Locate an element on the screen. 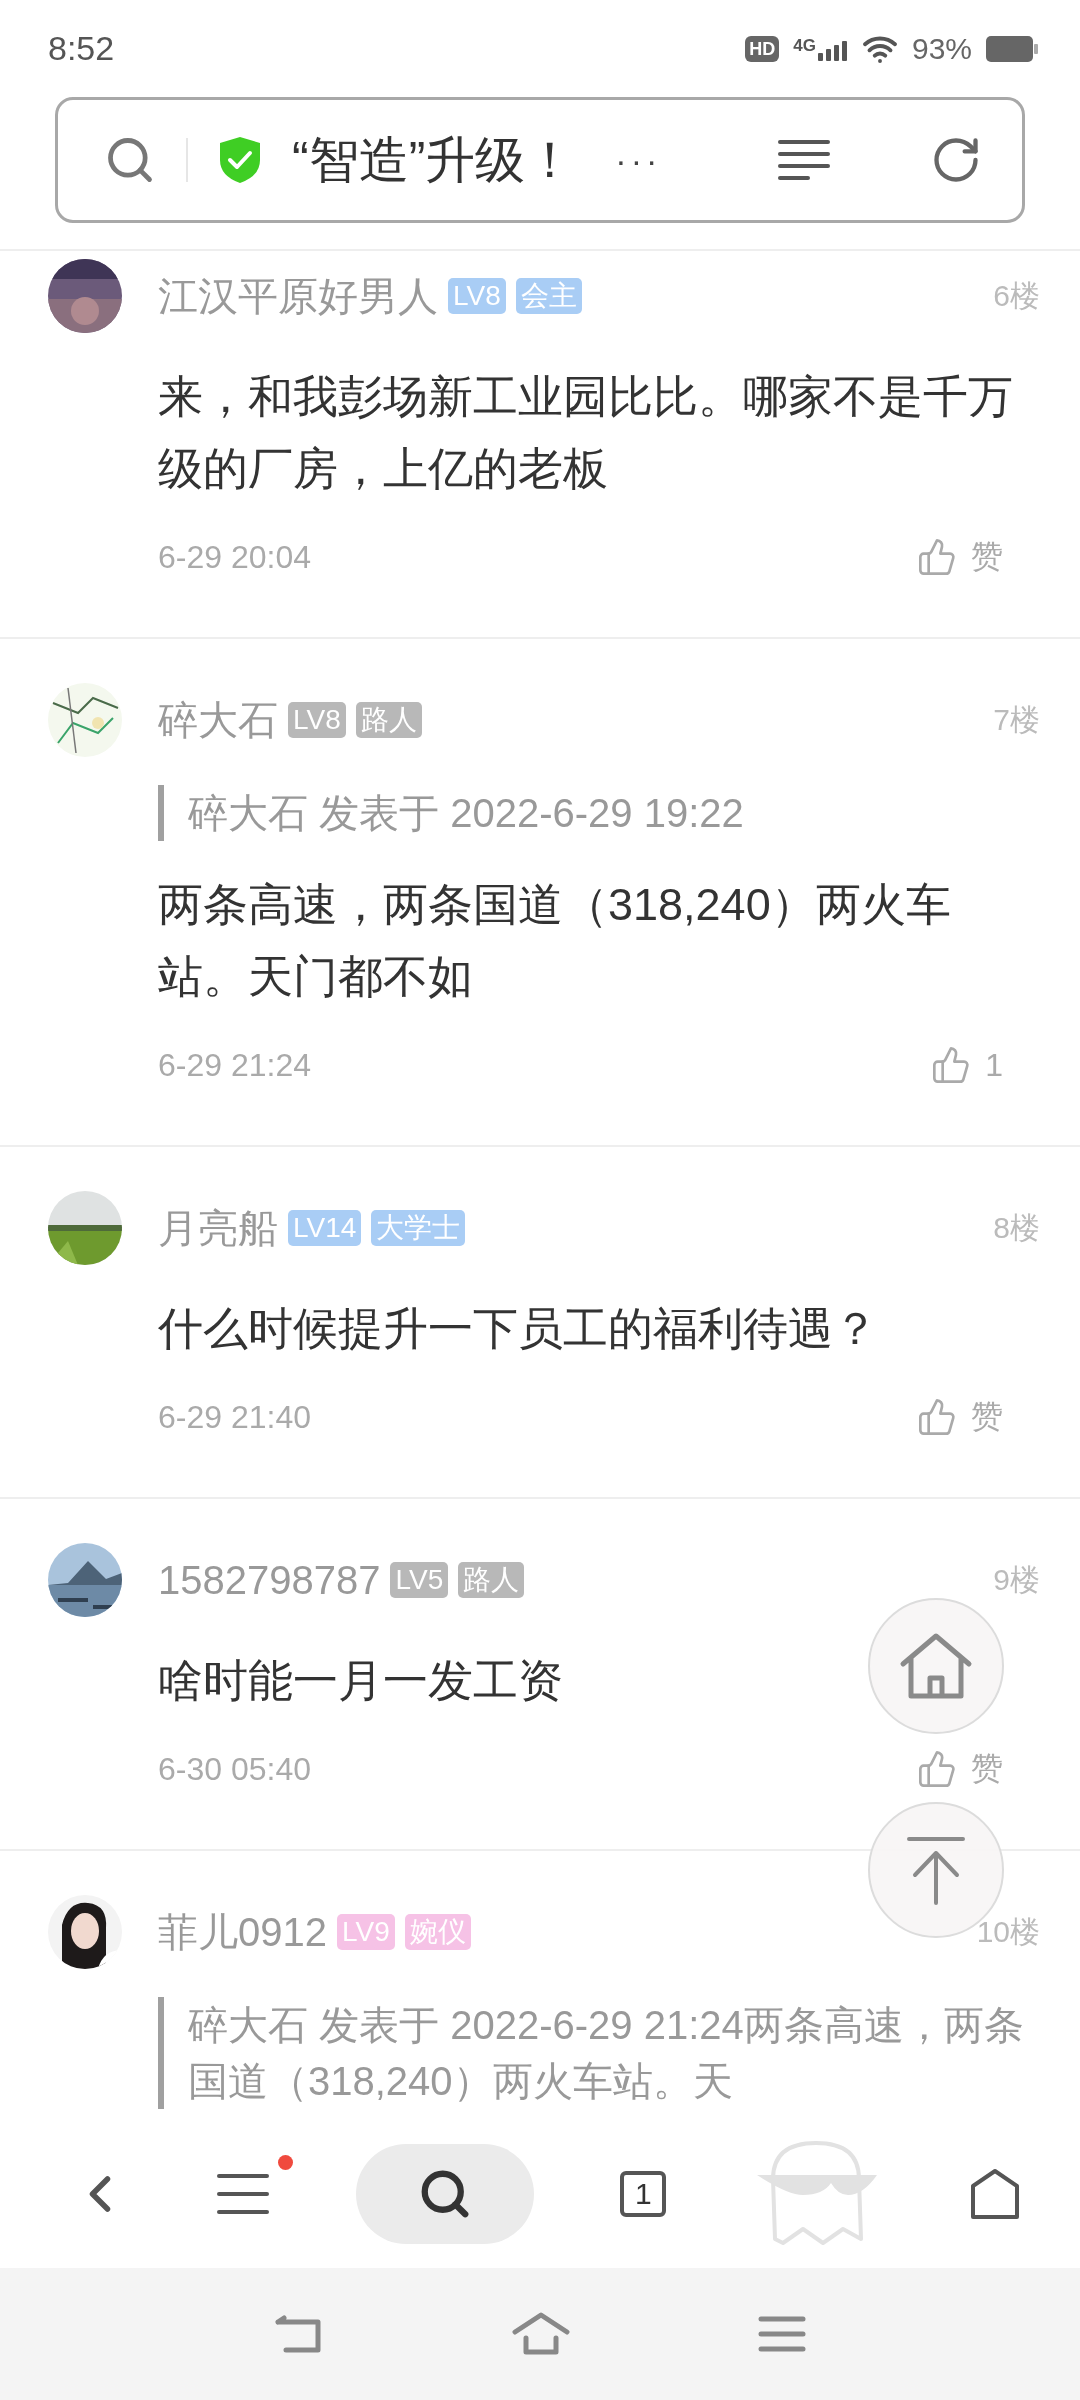 This screenshot has height=2400, width=1080. system-back-icon is located at coordinates (299, 2334).